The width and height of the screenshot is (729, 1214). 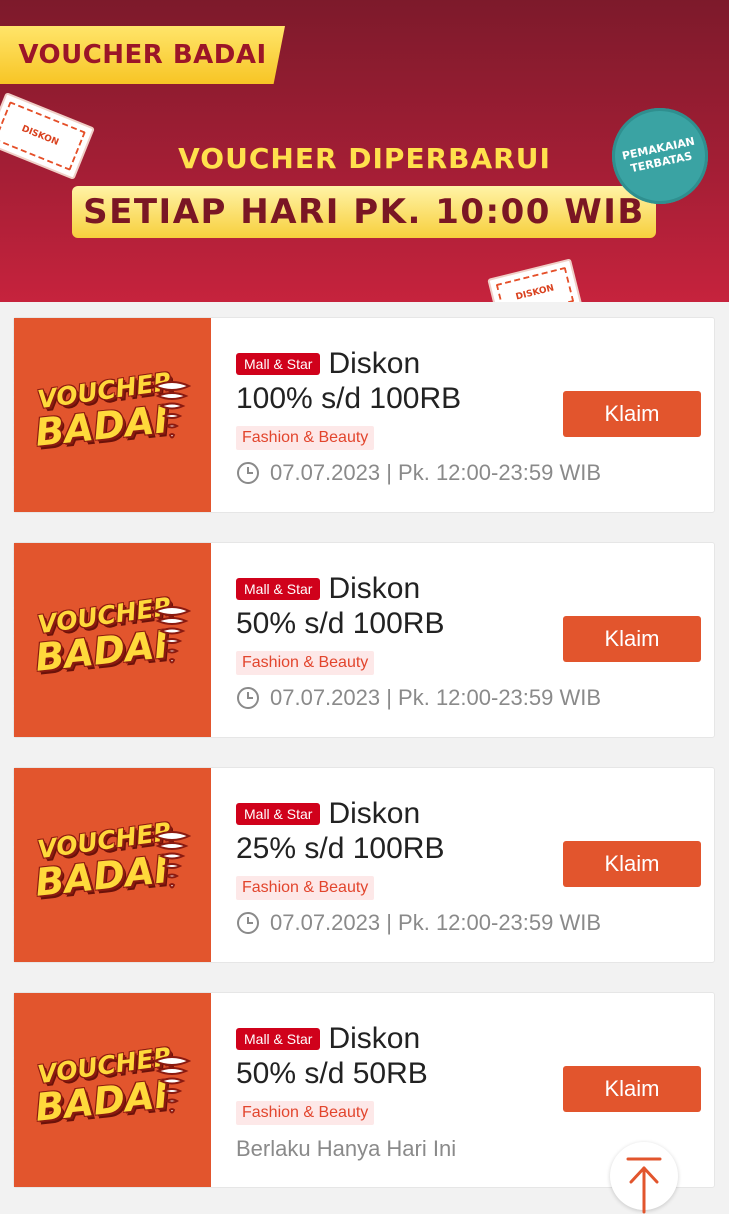 What do you see at coordinates (340, 623) in the screenshot?
I see `voucher-amount: 50% s/d 100RB` at bounding box center [340, 623].